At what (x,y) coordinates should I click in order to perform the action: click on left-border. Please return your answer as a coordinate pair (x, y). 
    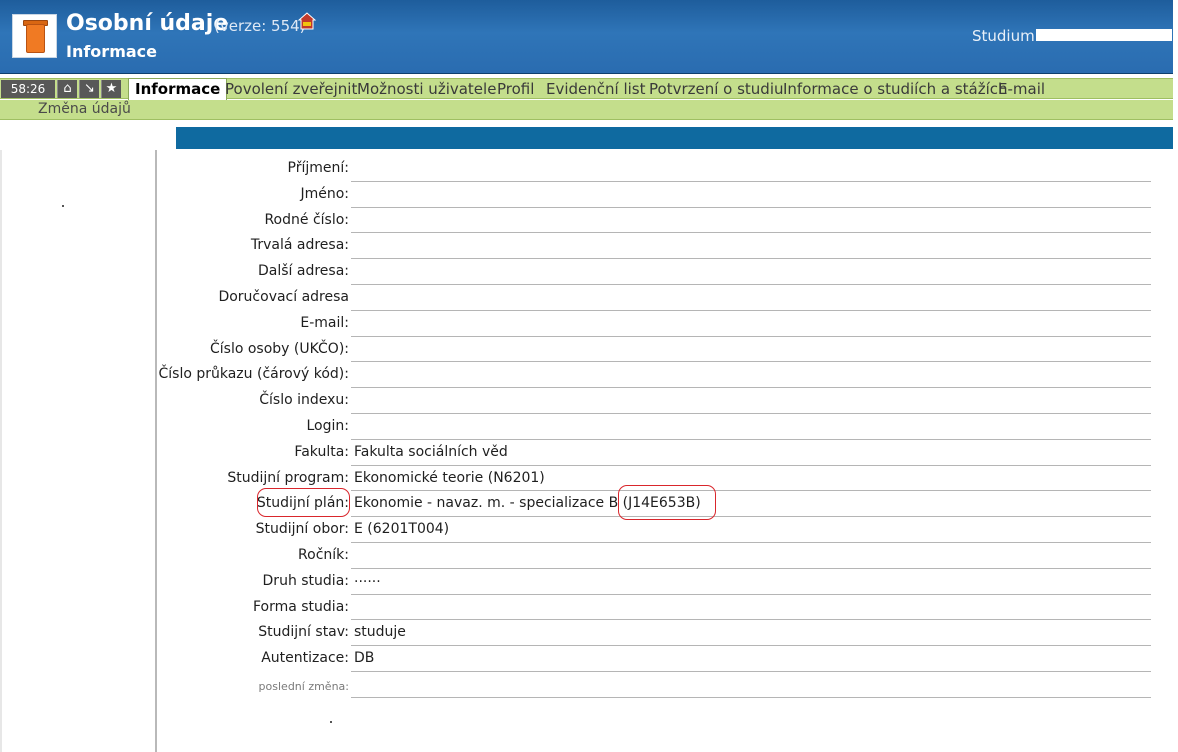
    Looking at the image, I should click on (1, 451).